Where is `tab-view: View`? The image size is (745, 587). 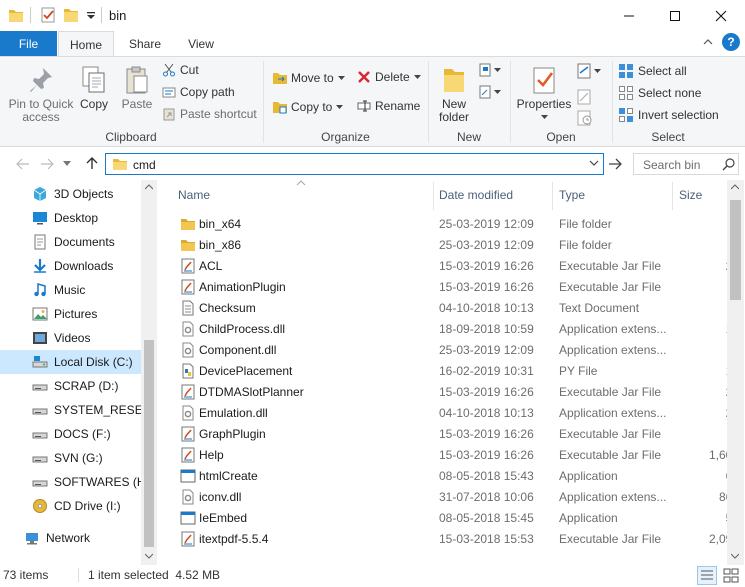 tab-view: View is located at coordinates (201, 43).